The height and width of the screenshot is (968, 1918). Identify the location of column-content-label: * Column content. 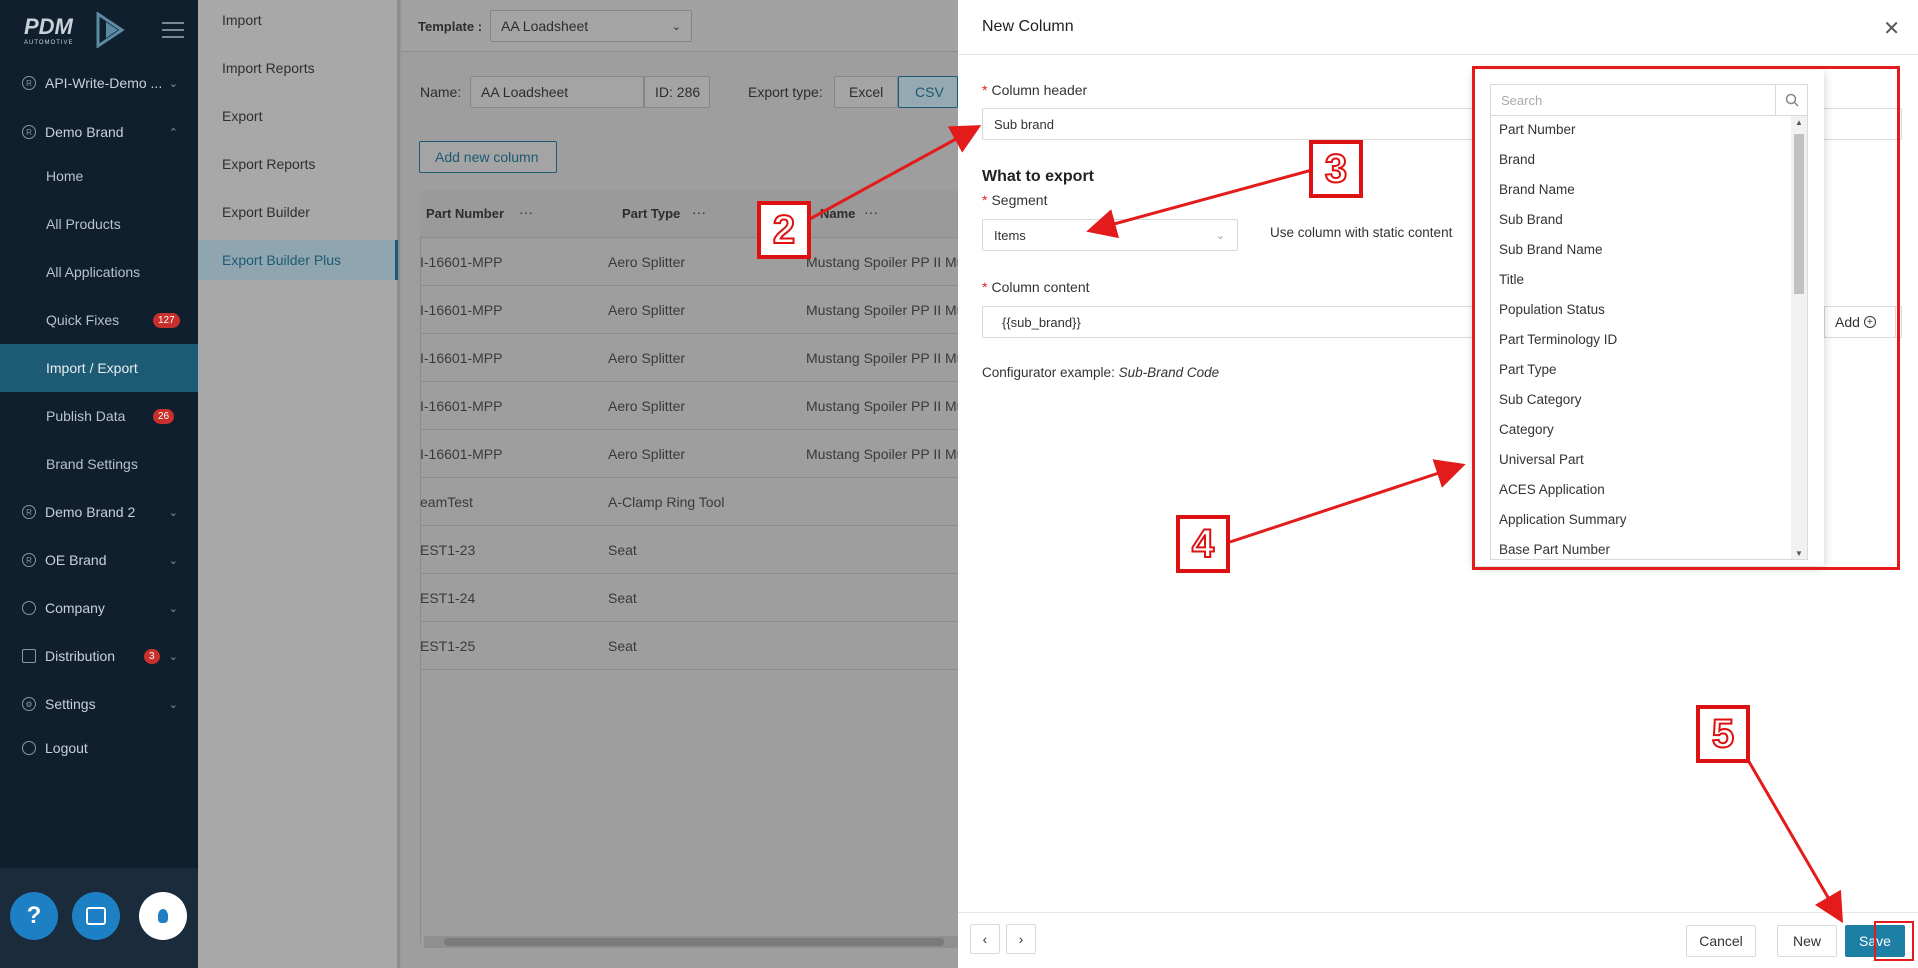
(1036, 287).